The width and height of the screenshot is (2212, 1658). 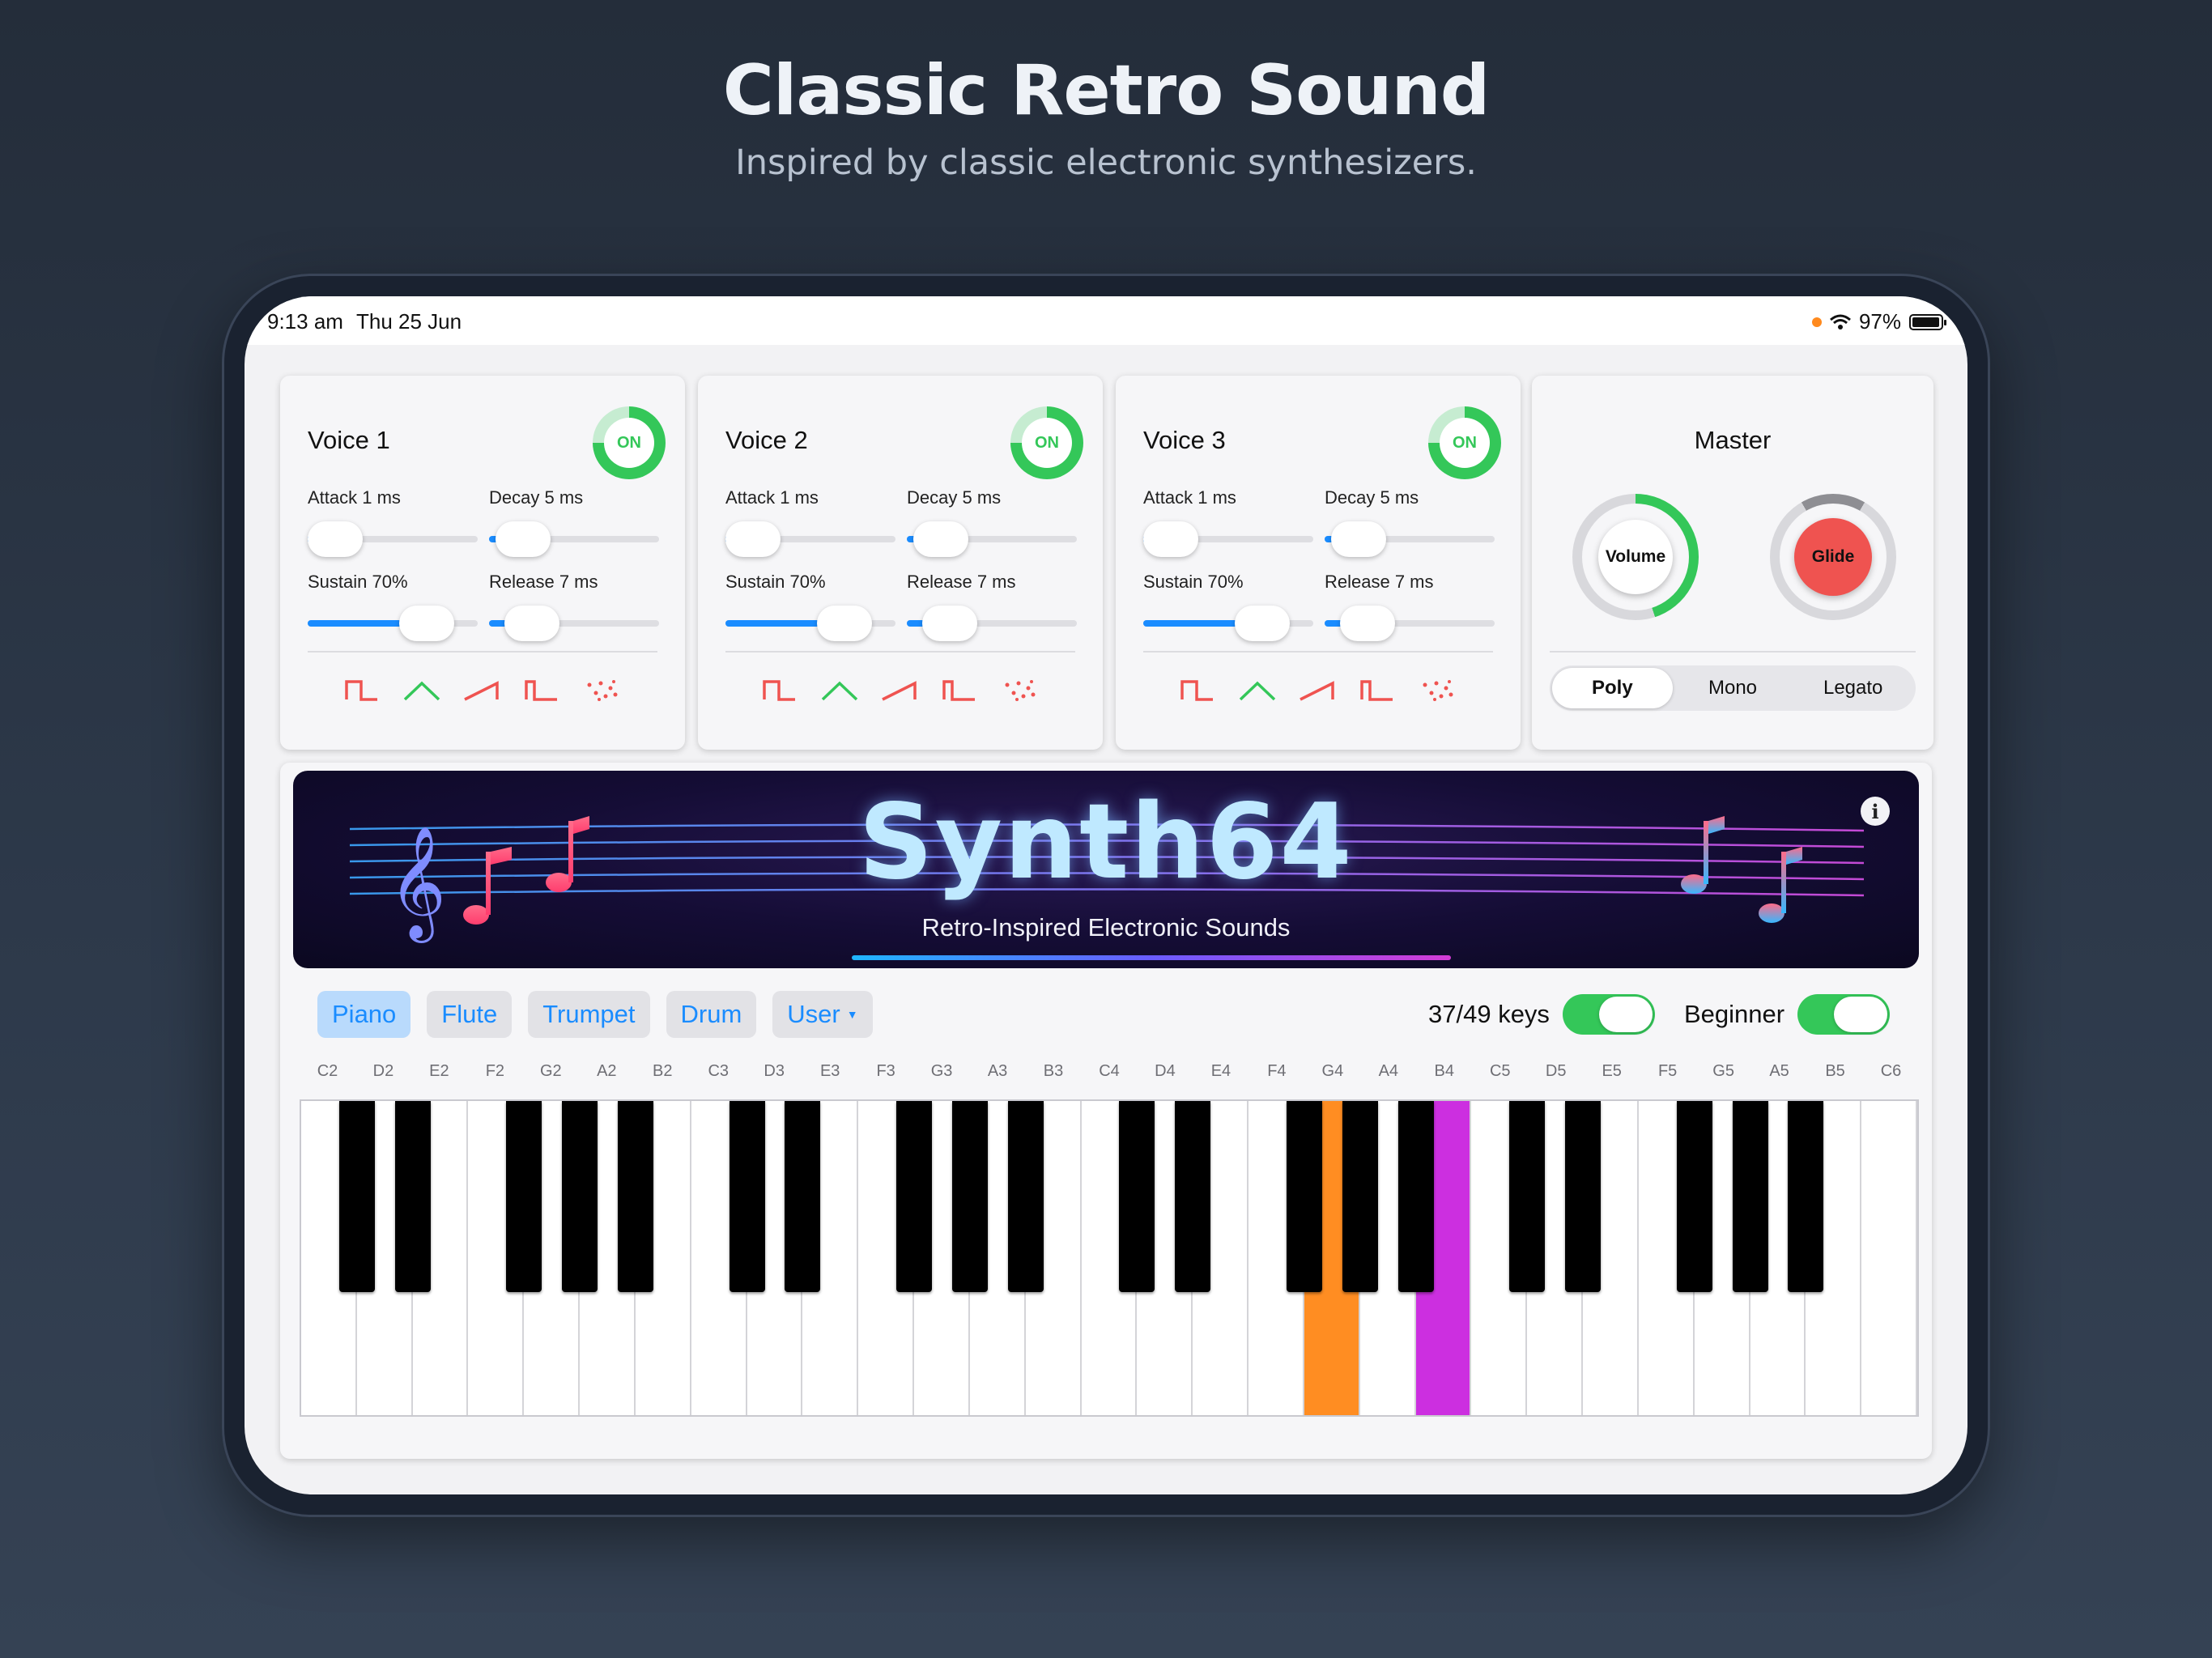 What do you see at coordinates (1861, 1014) in the screenshot?
I see `beginner-toggle-knob` at bounding box center [1861, 1014].